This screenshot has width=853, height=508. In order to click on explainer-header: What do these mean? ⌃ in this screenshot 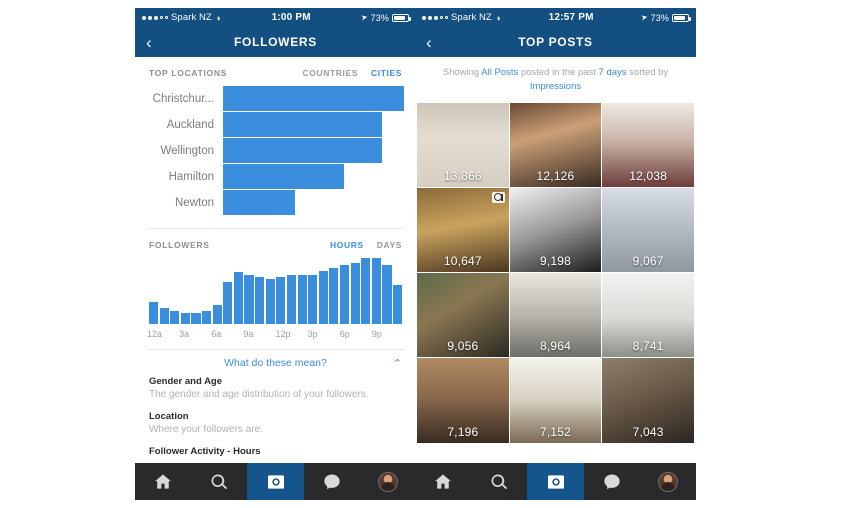, I will do `click(275, 363)`.